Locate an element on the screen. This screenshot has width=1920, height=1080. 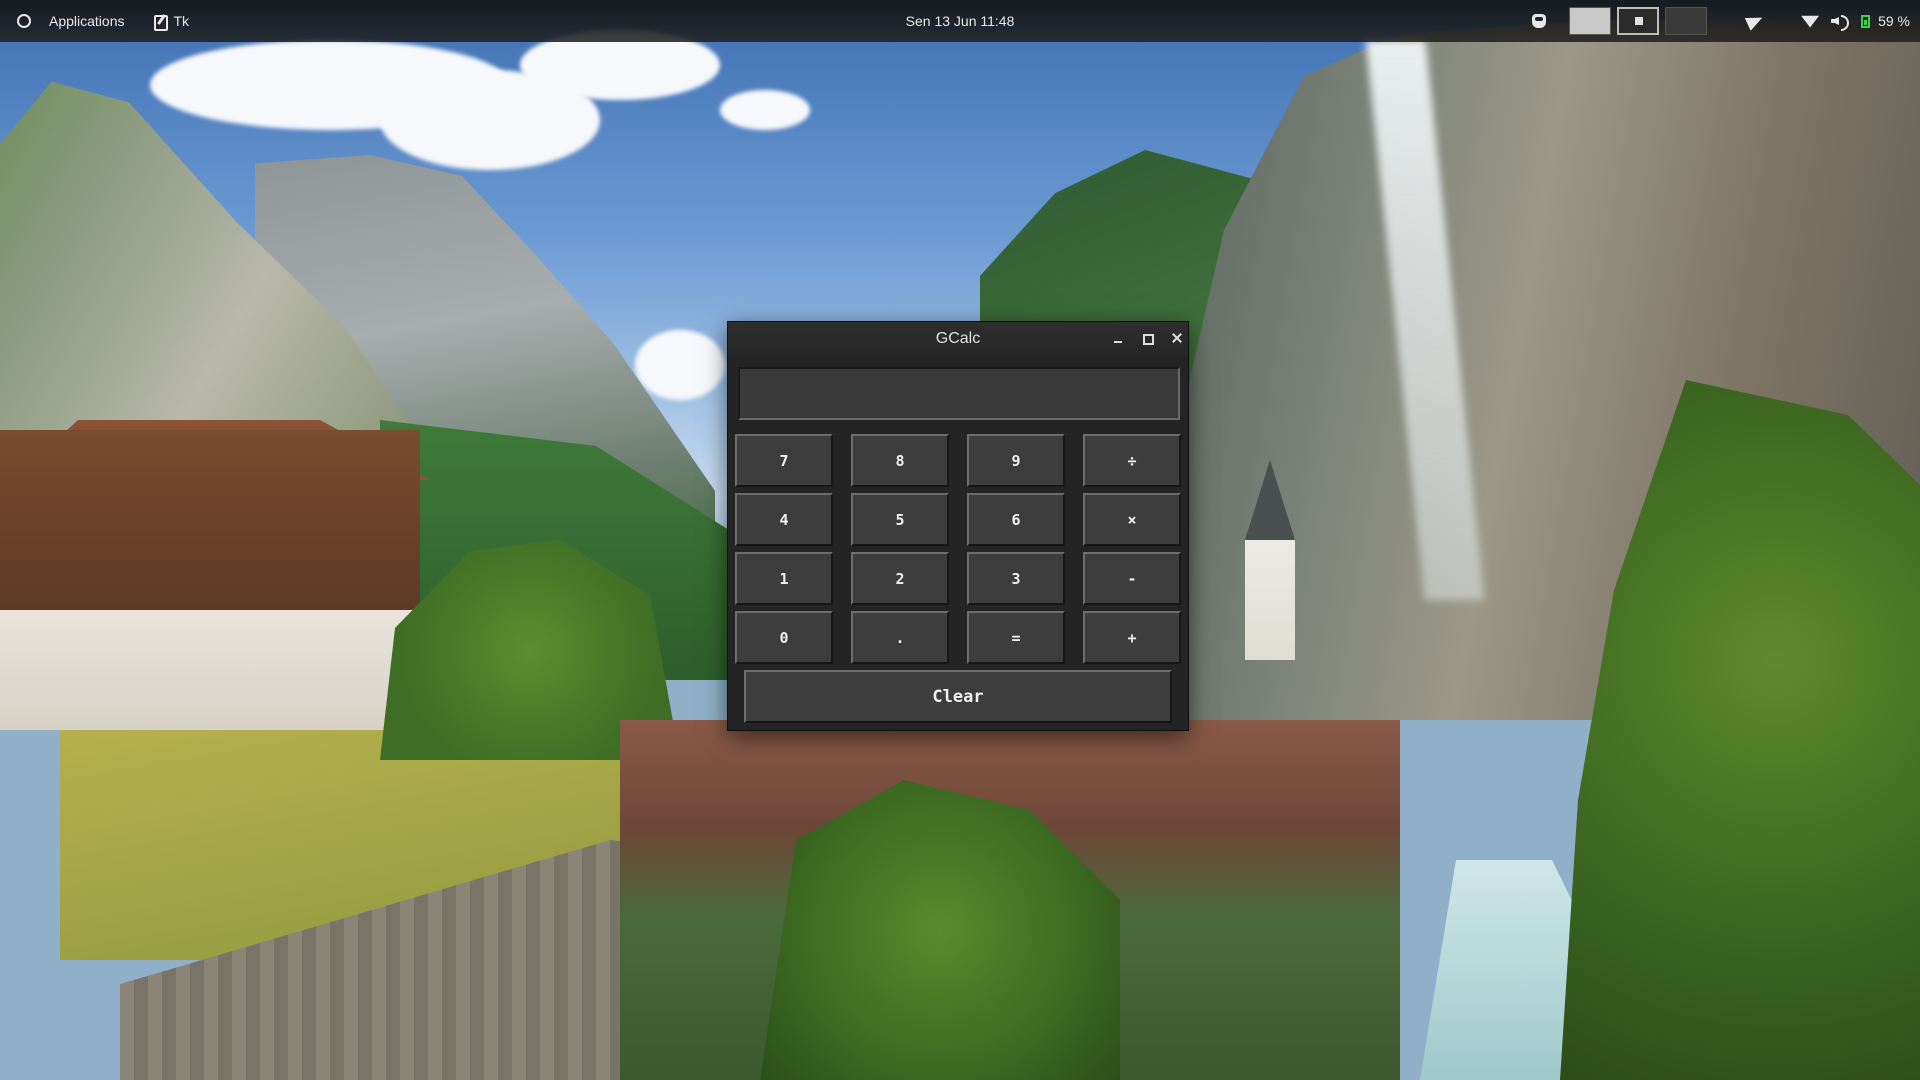
wallpaper-house is located at coordinates (210, 580).